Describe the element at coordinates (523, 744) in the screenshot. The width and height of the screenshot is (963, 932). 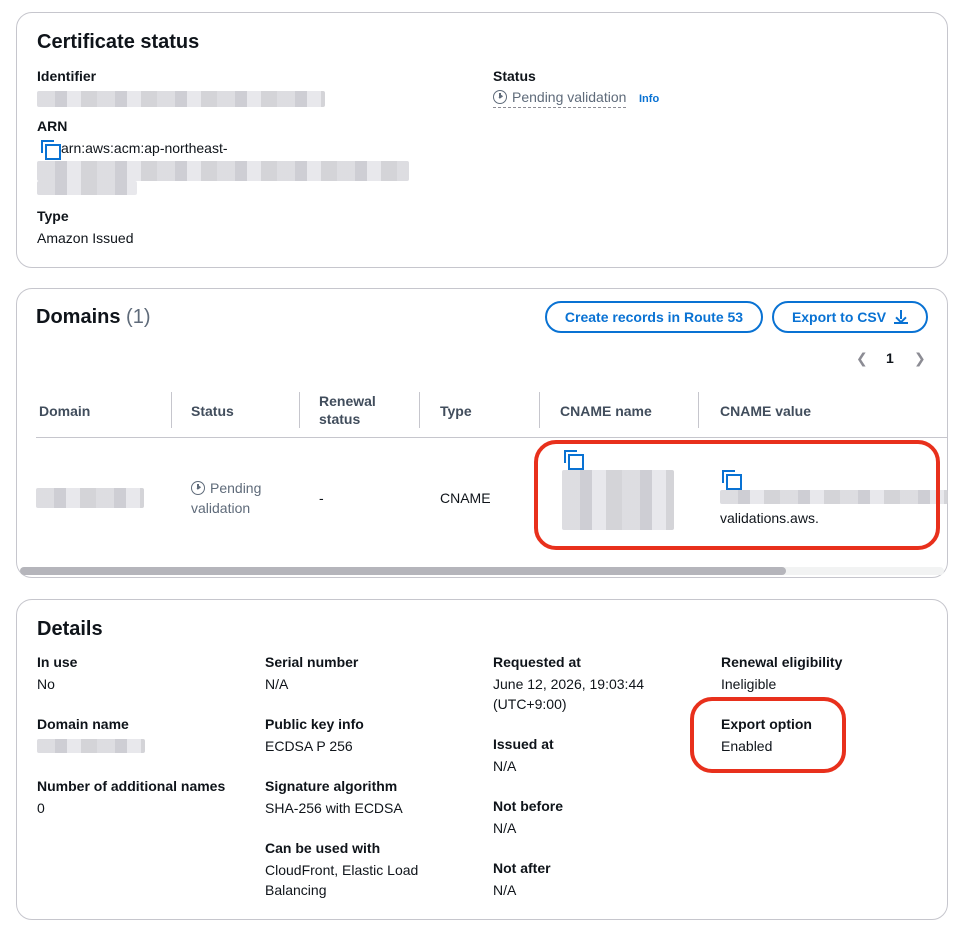
I see `issued-at-label: Issued at` at that location.